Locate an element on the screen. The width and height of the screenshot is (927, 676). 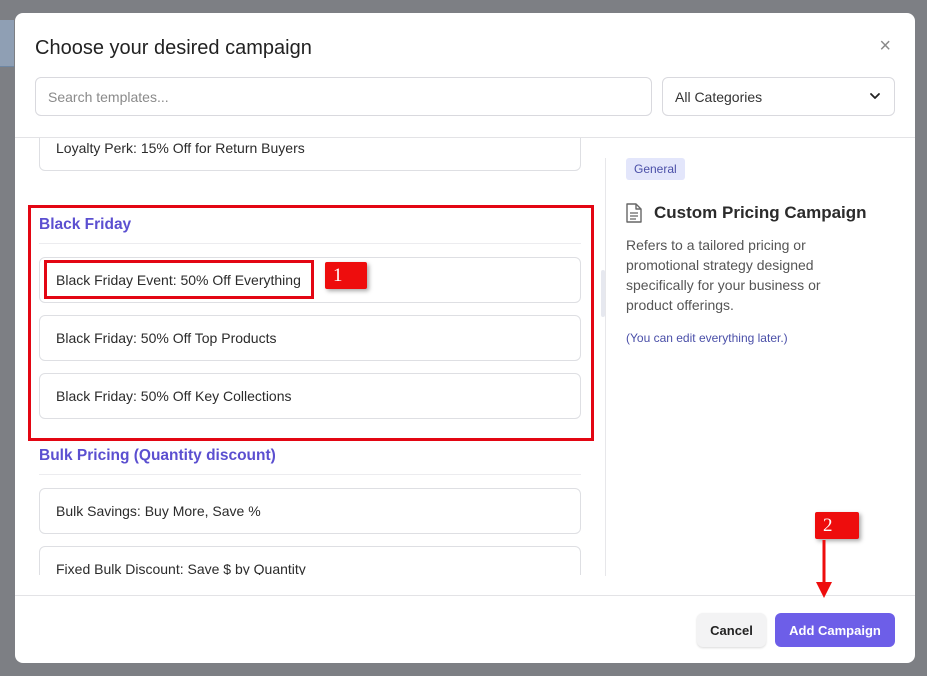
detail-title: Custom Pricing Campaign is located at coordinates (760, 212).